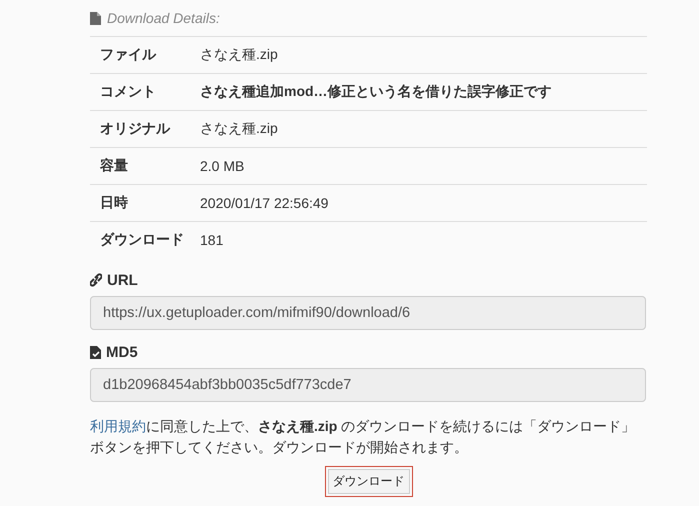  I want to click on detail-label: コメント, so click(128, 92).